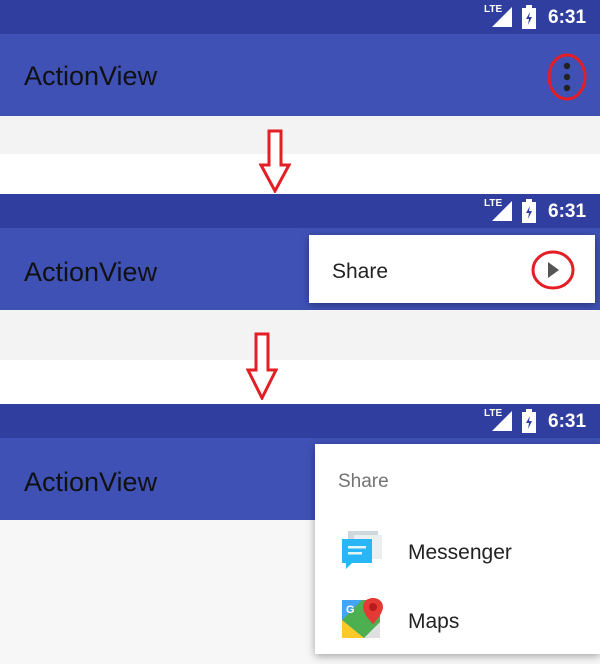 The height and width of the screenshot is (664, 600). What do you see at coordinates (553, 270) in the screenshot?
I see `arrow-right-icon` at bounding box center [553, 270].